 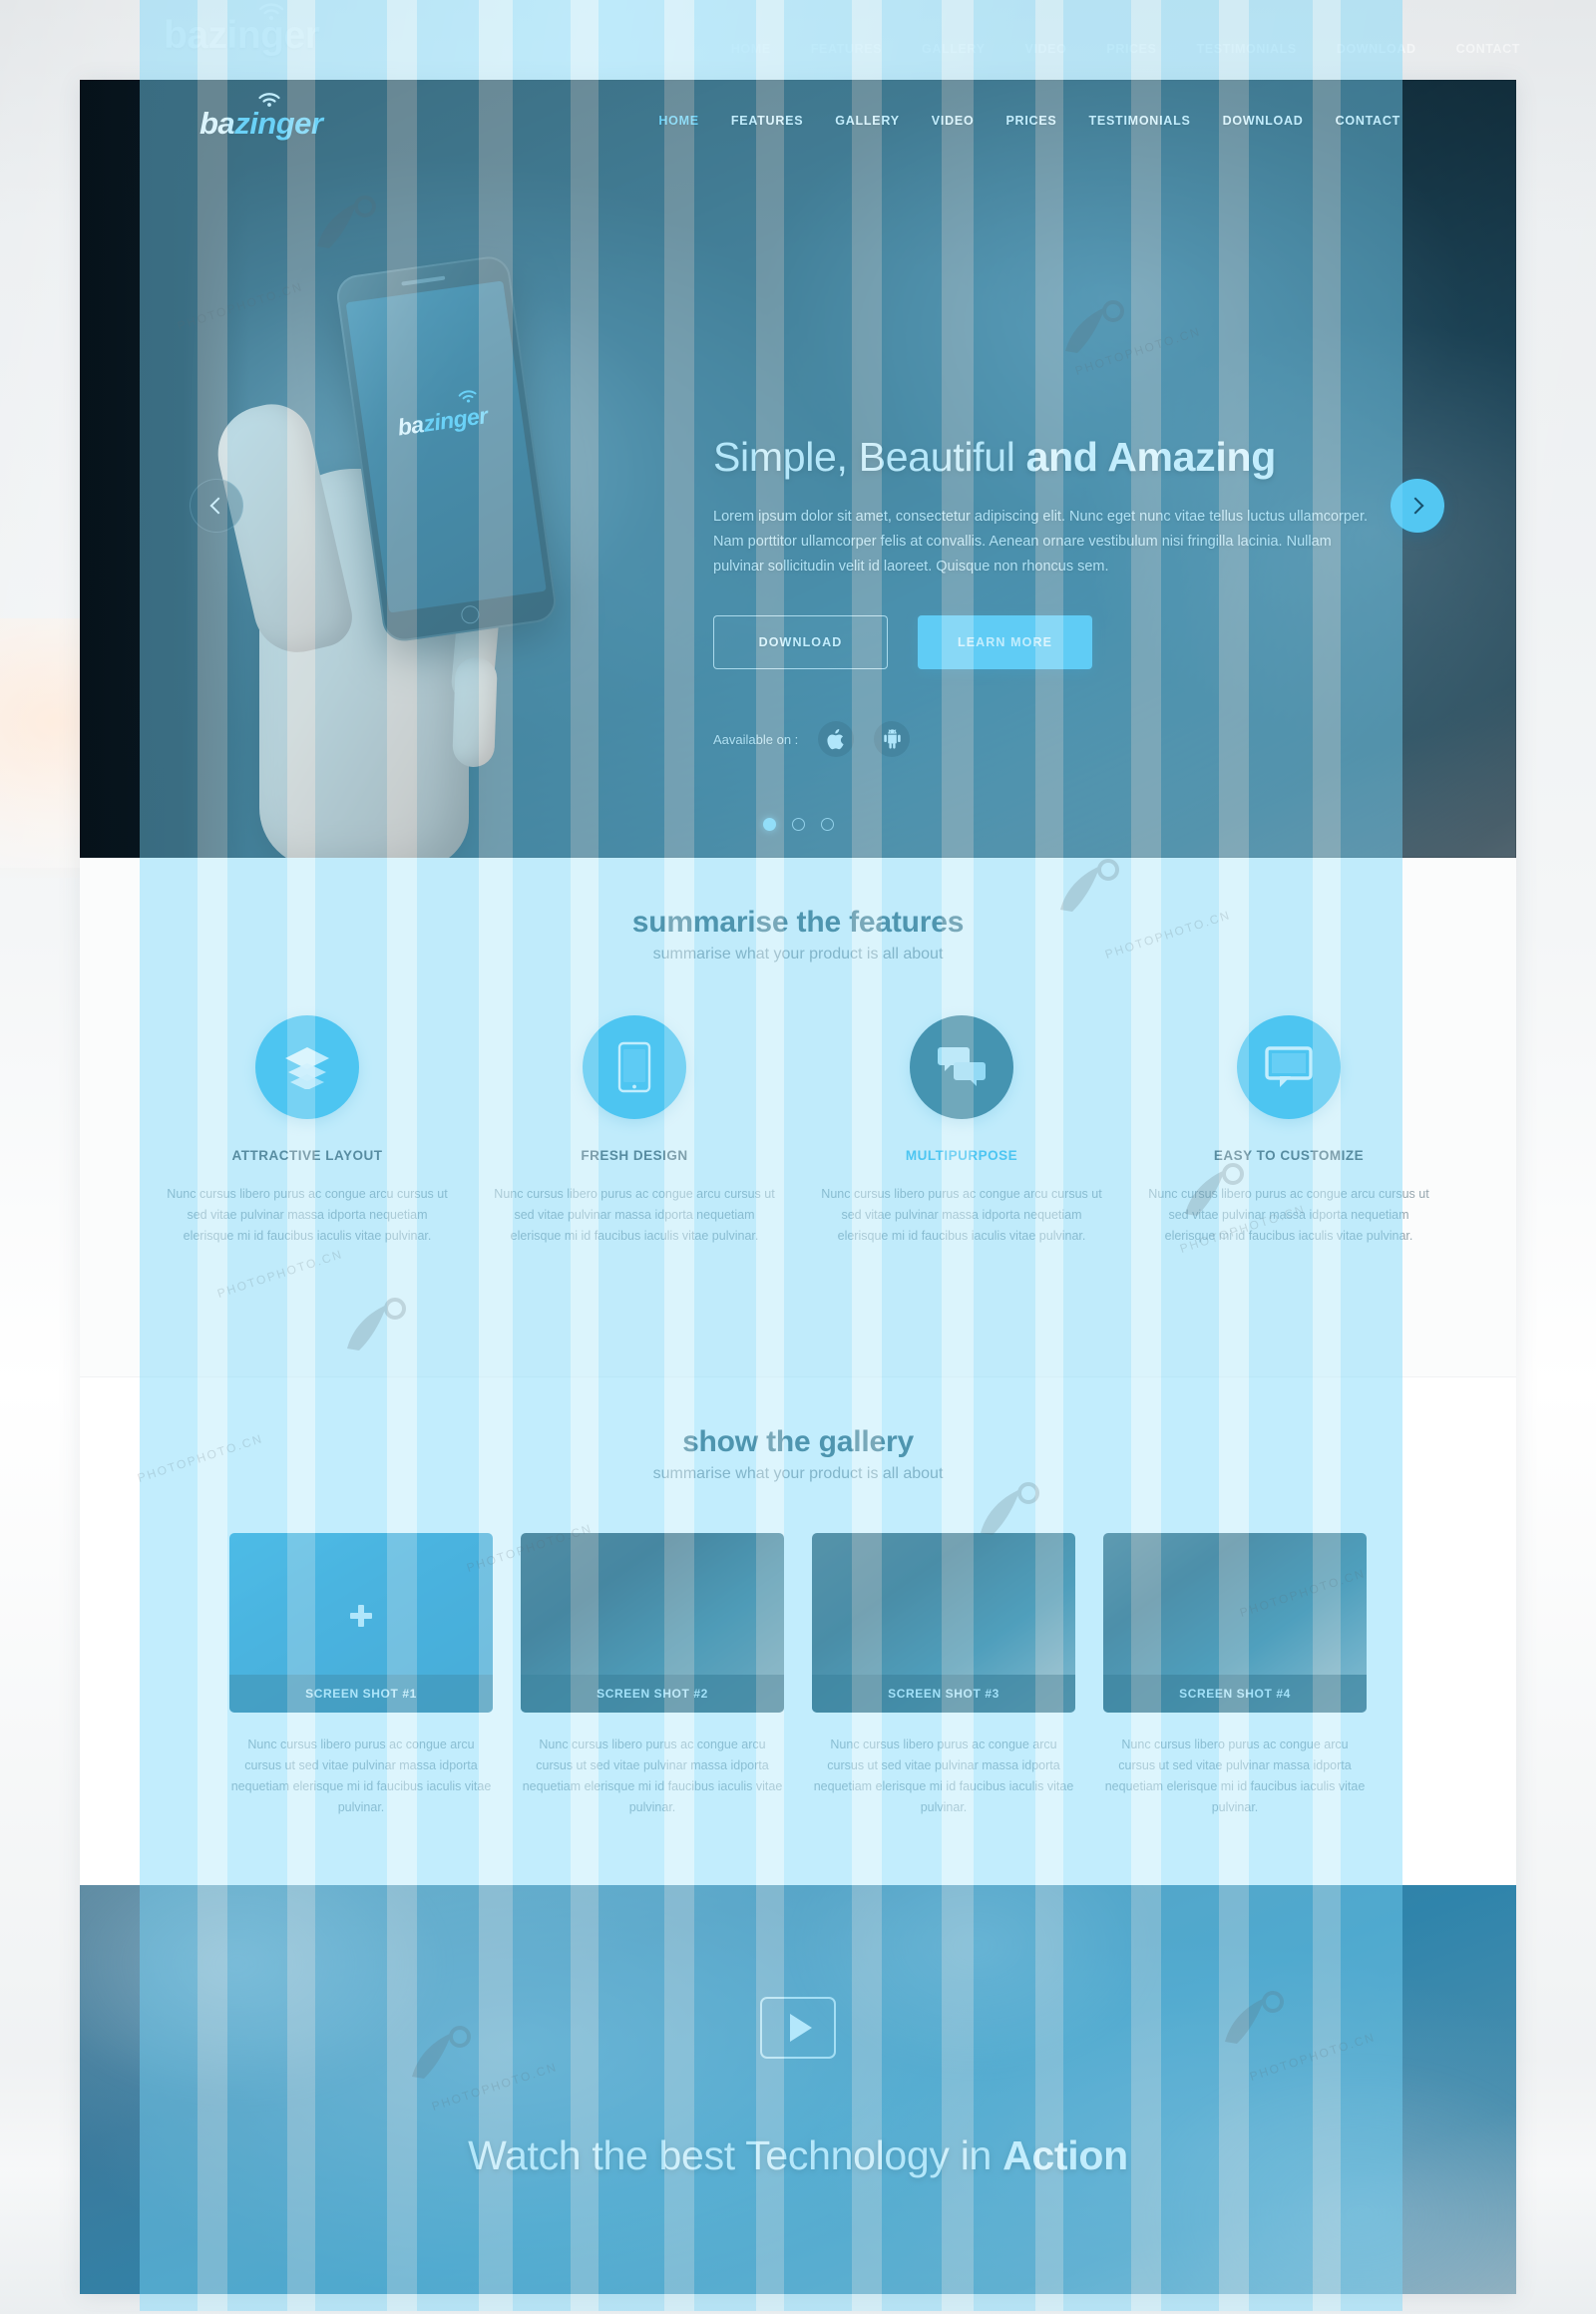 What do you see at coordinates (750, 49) in the screenshot?
I see `ghost-nav-item: HOME` at bounding box center [750, 49].